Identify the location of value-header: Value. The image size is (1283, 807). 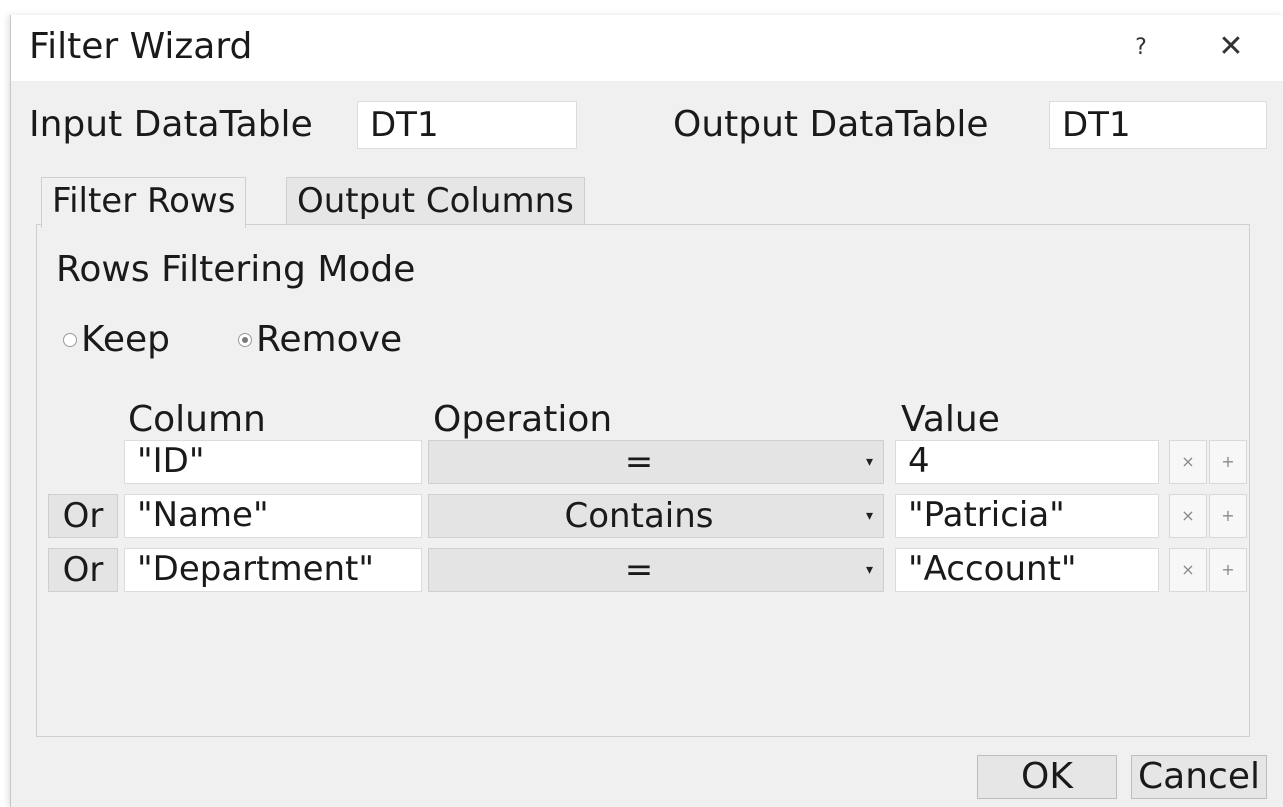
(950, 419).